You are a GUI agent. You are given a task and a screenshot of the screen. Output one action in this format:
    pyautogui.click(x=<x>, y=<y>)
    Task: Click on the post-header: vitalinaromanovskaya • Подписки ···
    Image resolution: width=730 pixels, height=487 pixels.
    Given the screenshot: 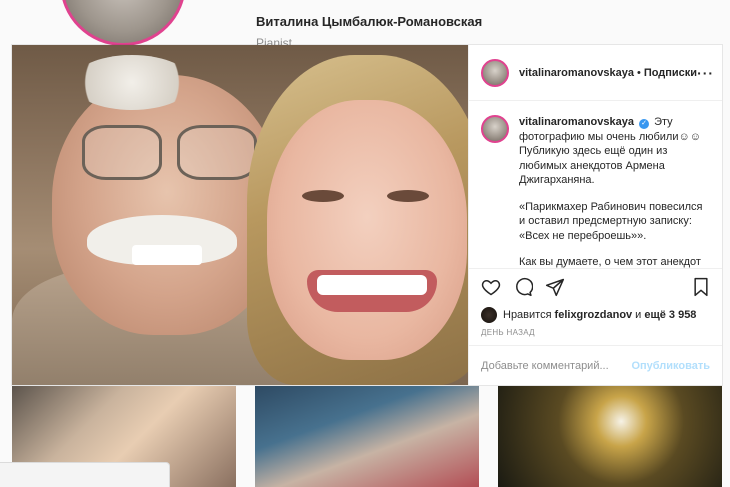 What is the action you would take?
    pyautogui.click(x=595, y=73)
    